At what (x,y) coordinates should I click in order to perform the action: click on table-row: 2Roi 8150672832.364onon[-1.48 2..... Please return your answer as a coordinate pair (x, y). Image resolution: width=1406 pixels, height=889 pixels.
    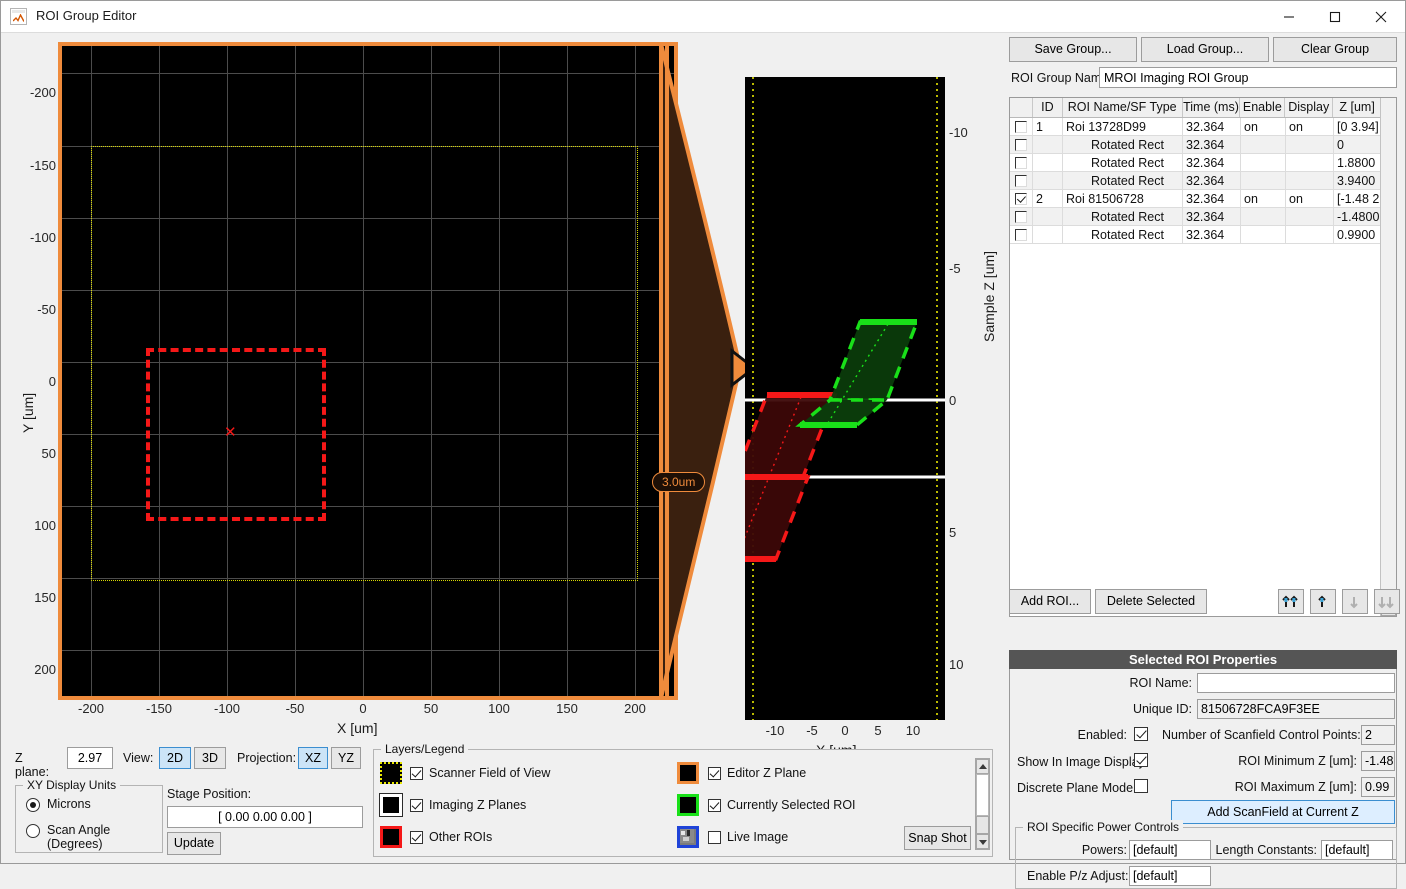
    Looking at the image, I should click on (1203, 199).